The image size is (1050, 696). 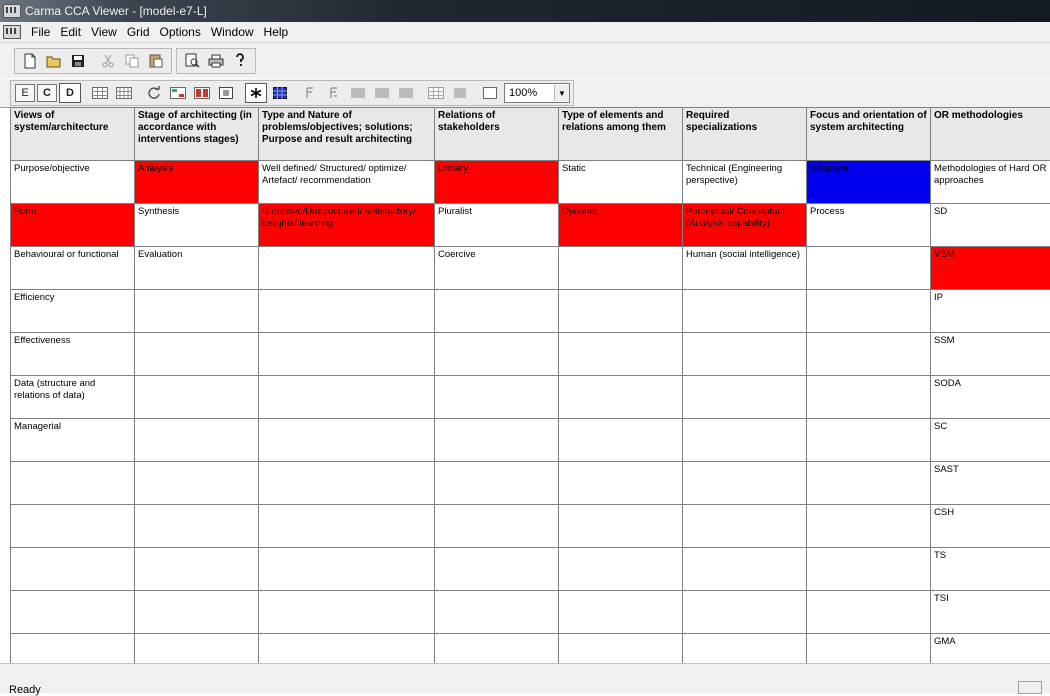 I want to click on grid-cell: SODA, so click(x=990, y=397).